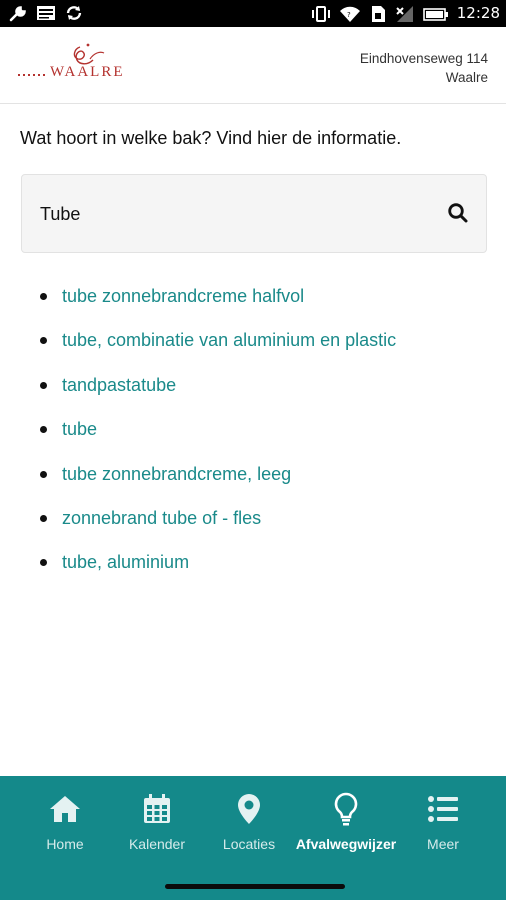  I want to click on nav-locations: Locaties, so click(249, 822).